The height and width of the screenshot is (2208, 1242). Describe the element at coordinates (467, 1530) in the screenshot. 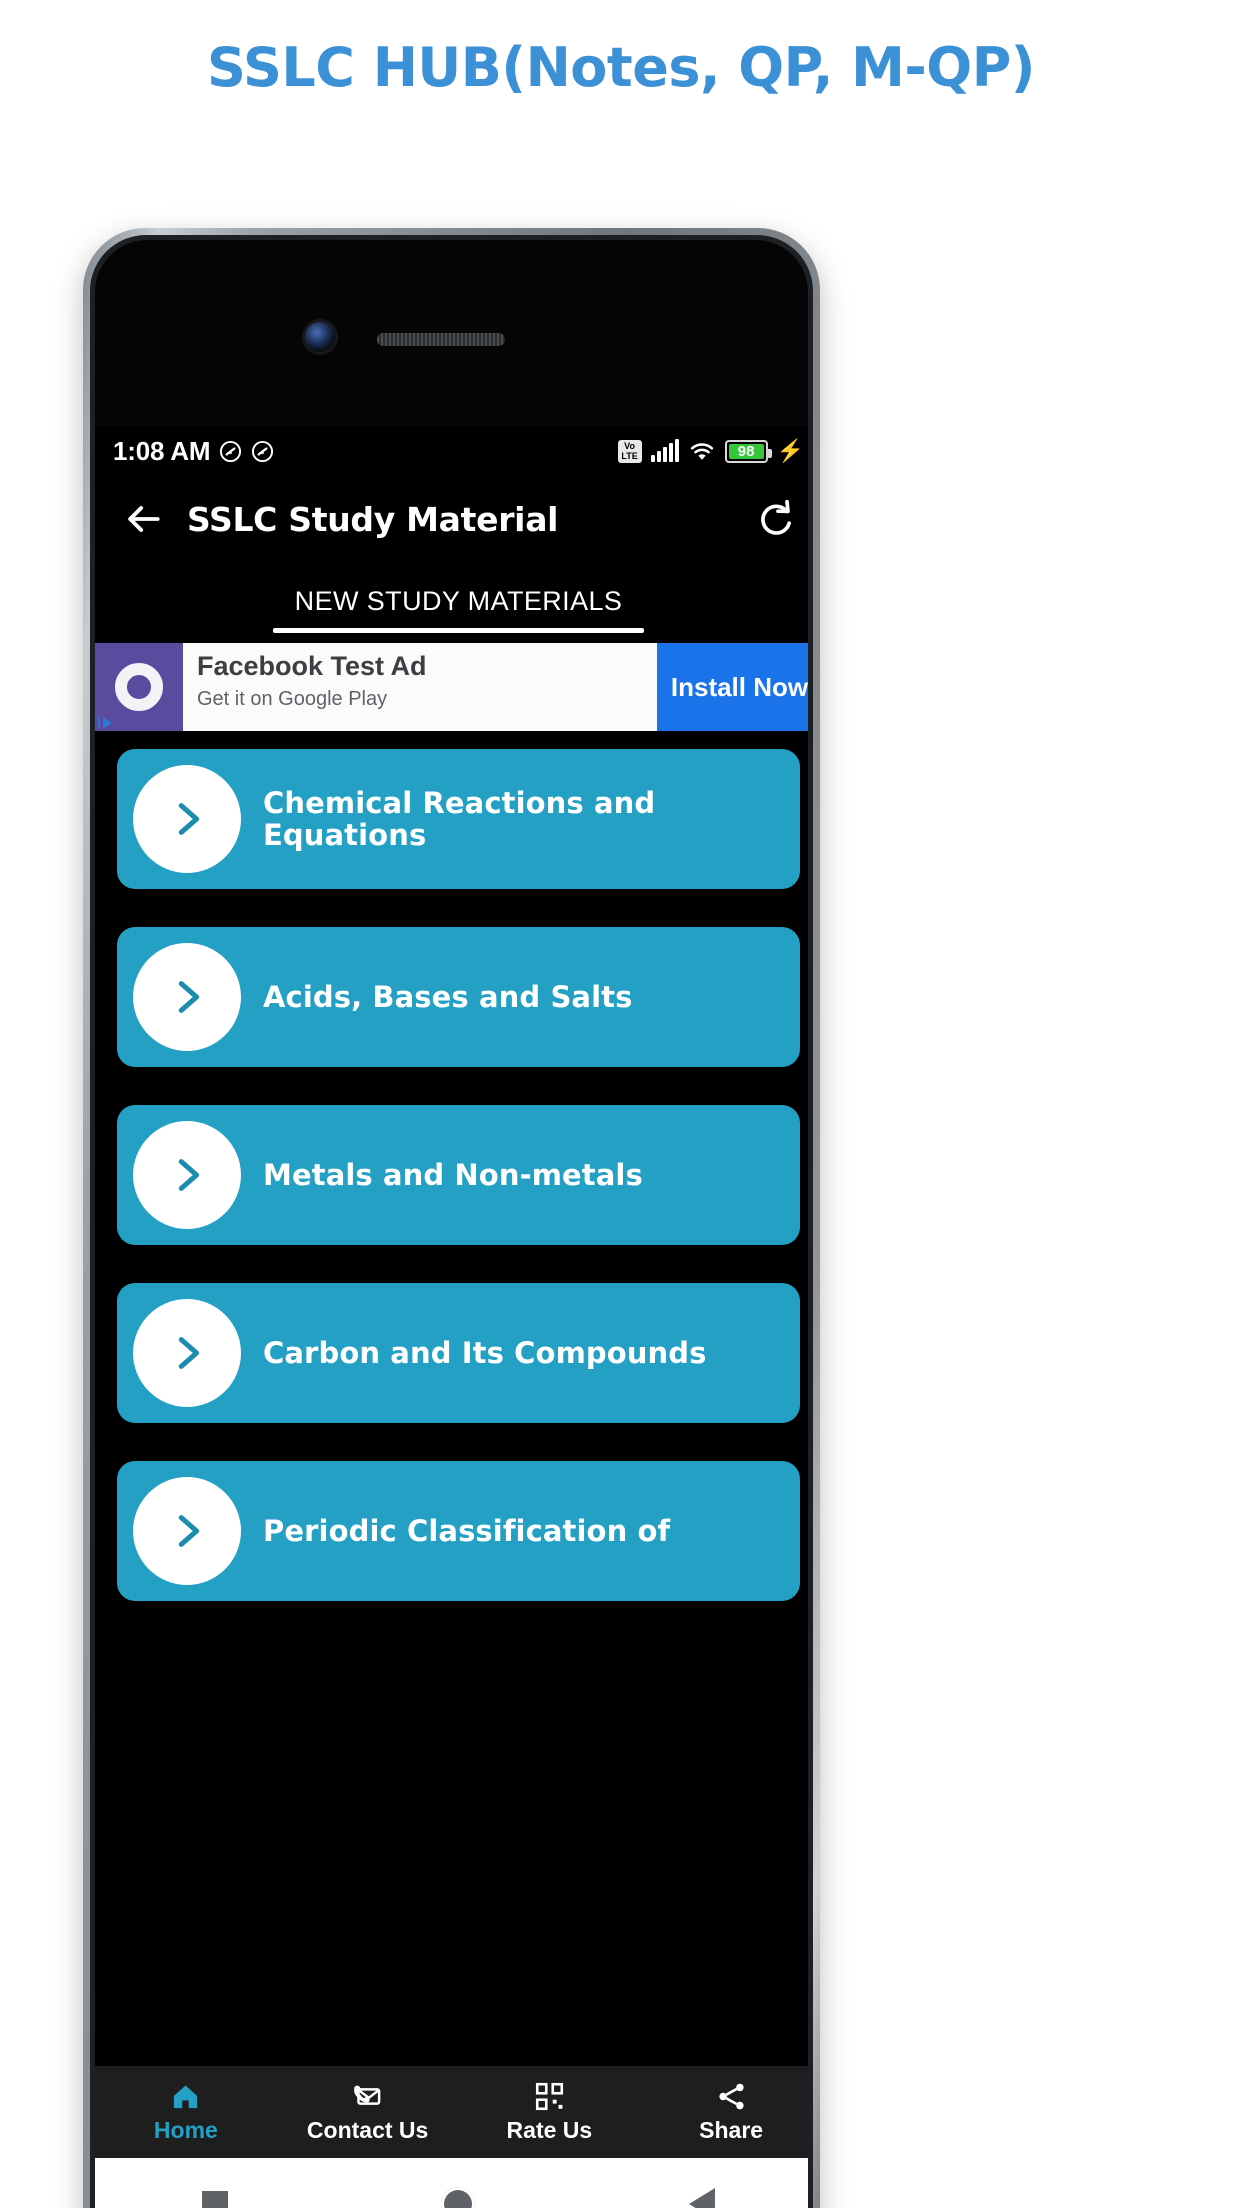

I see `list-item-label: Periodic Classification of` at that location.